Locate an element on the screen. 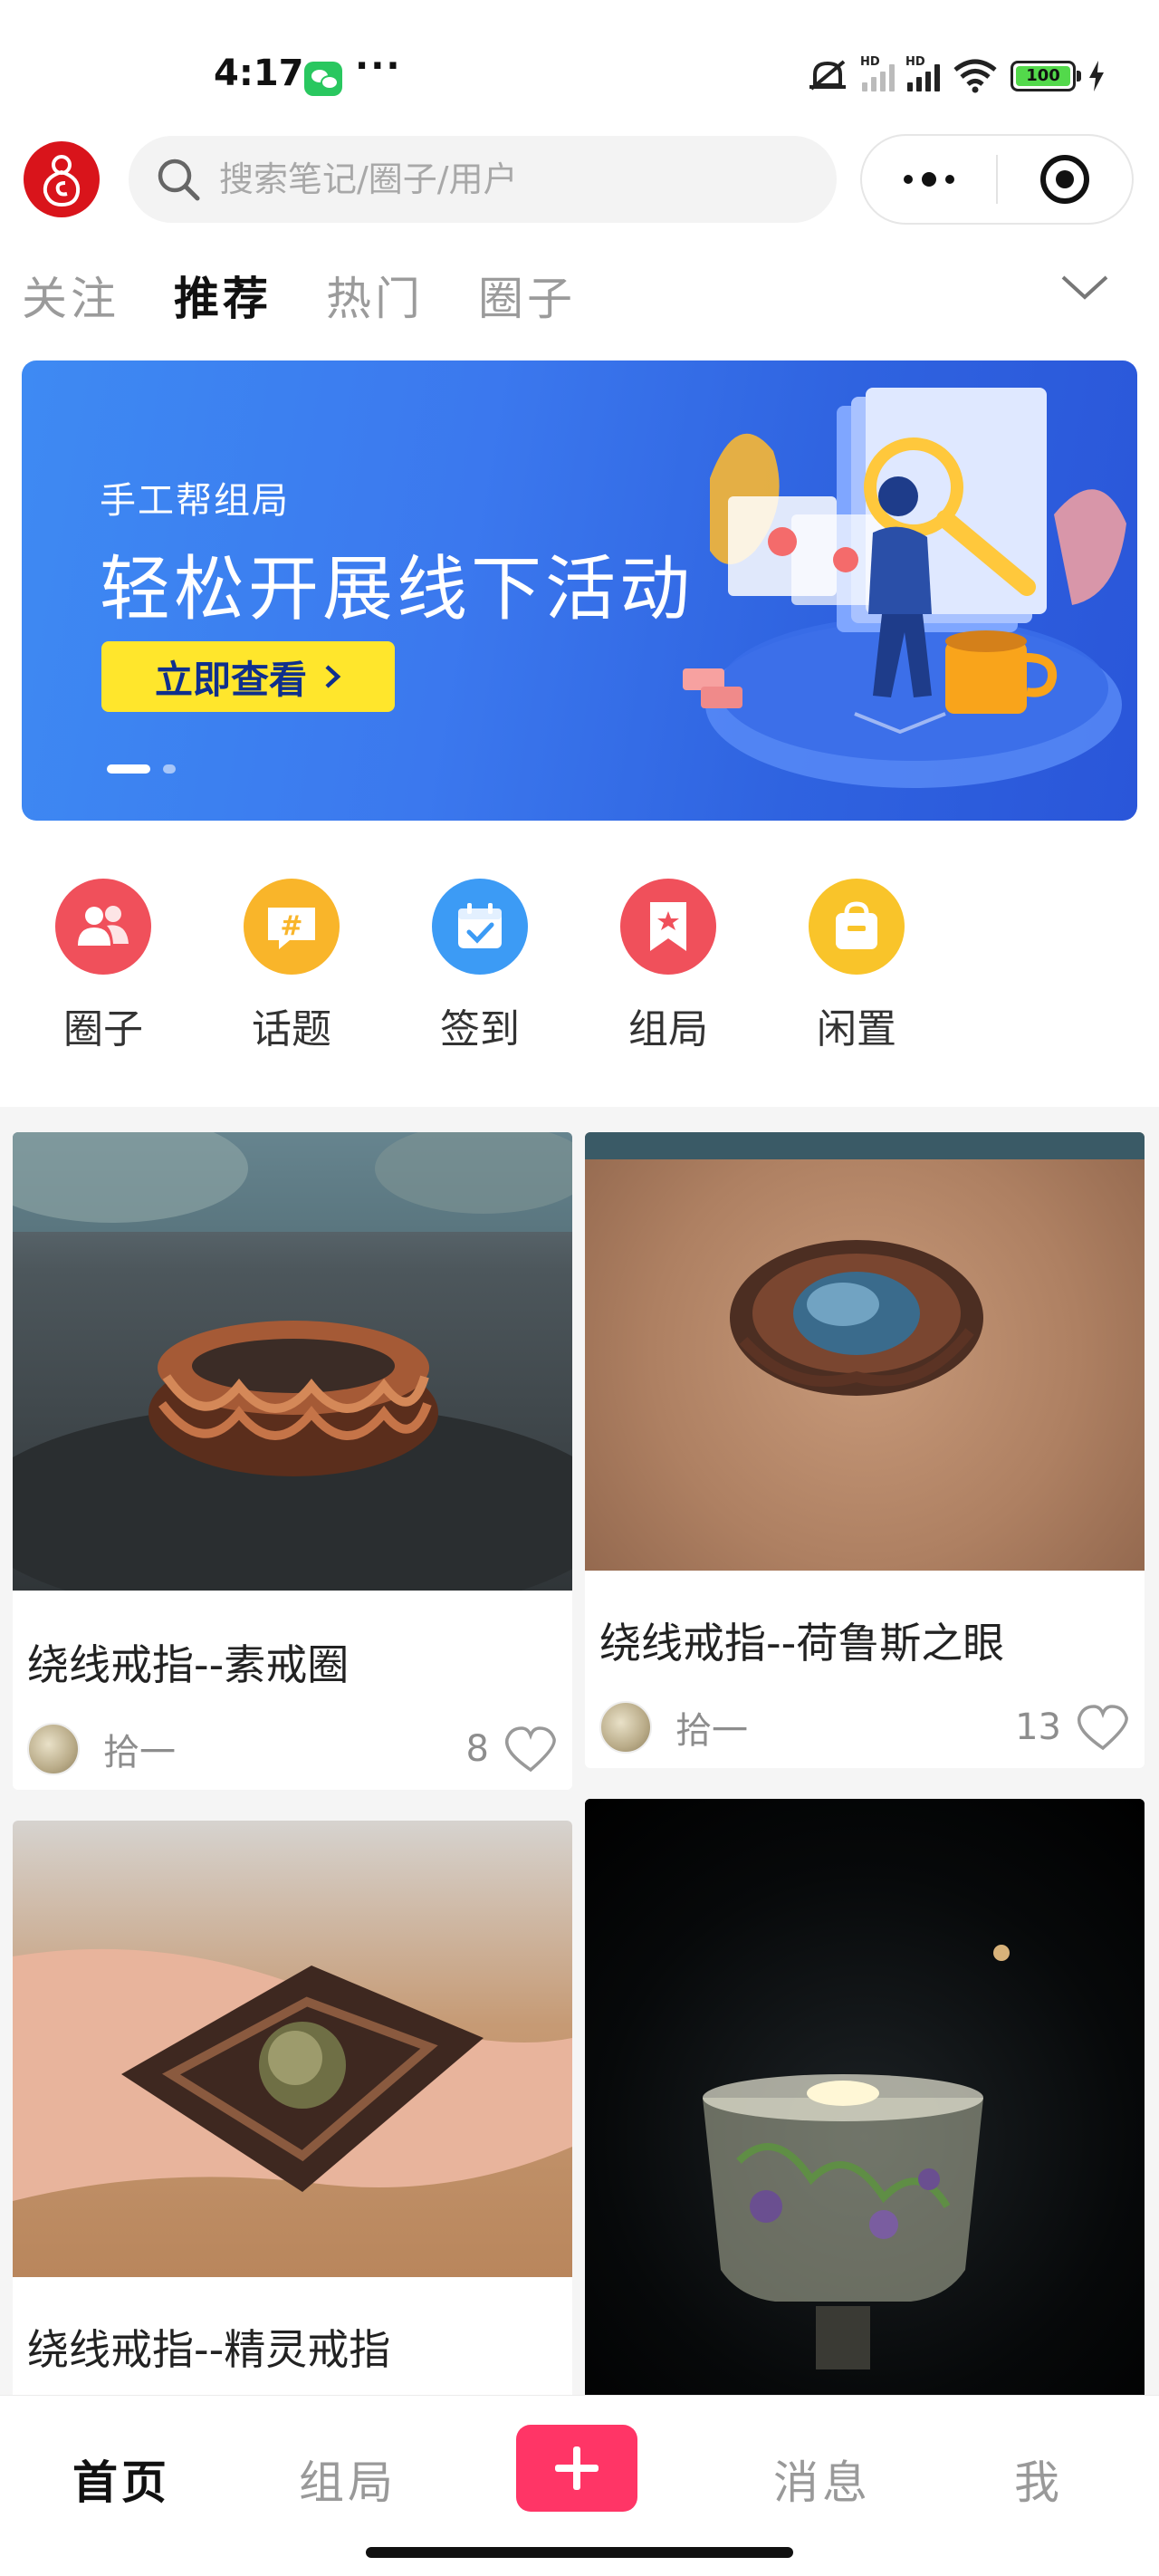 The image size is (1159, 2576). quick-entry-circles: 圈子 is located at coordinates (104, 966).